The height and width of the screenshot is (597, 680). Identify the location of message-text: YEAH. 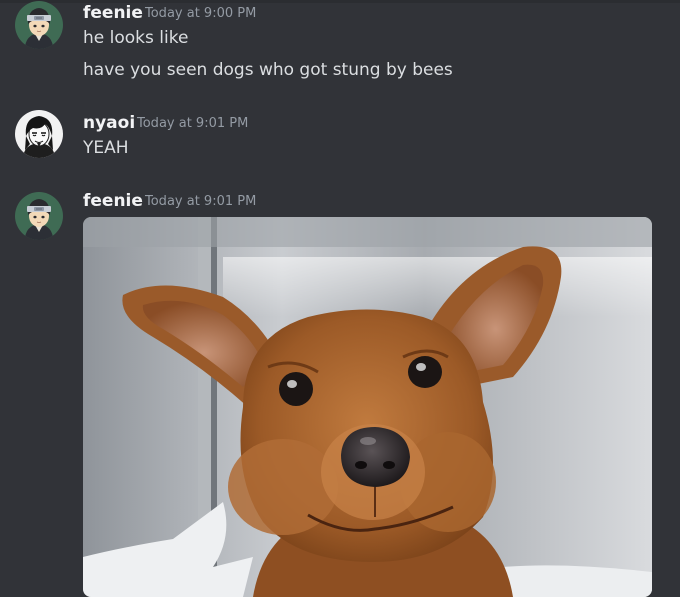
(106, 148).